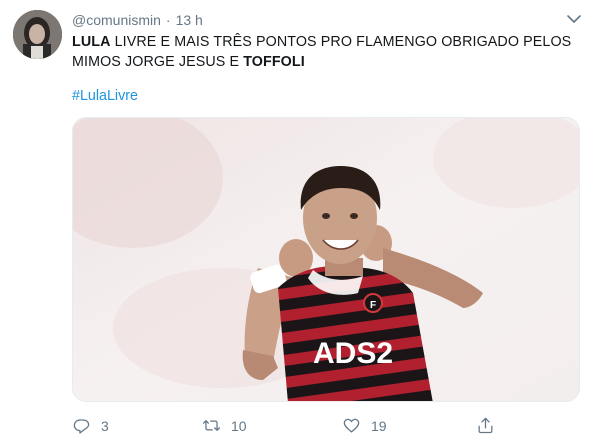 The height and width of the screenshot is (446, 600). What do you see at coordinates (105, 96) in the screenshot?
I see `hashtag-link: #LulaLivre` at bounding box center [105, 96].